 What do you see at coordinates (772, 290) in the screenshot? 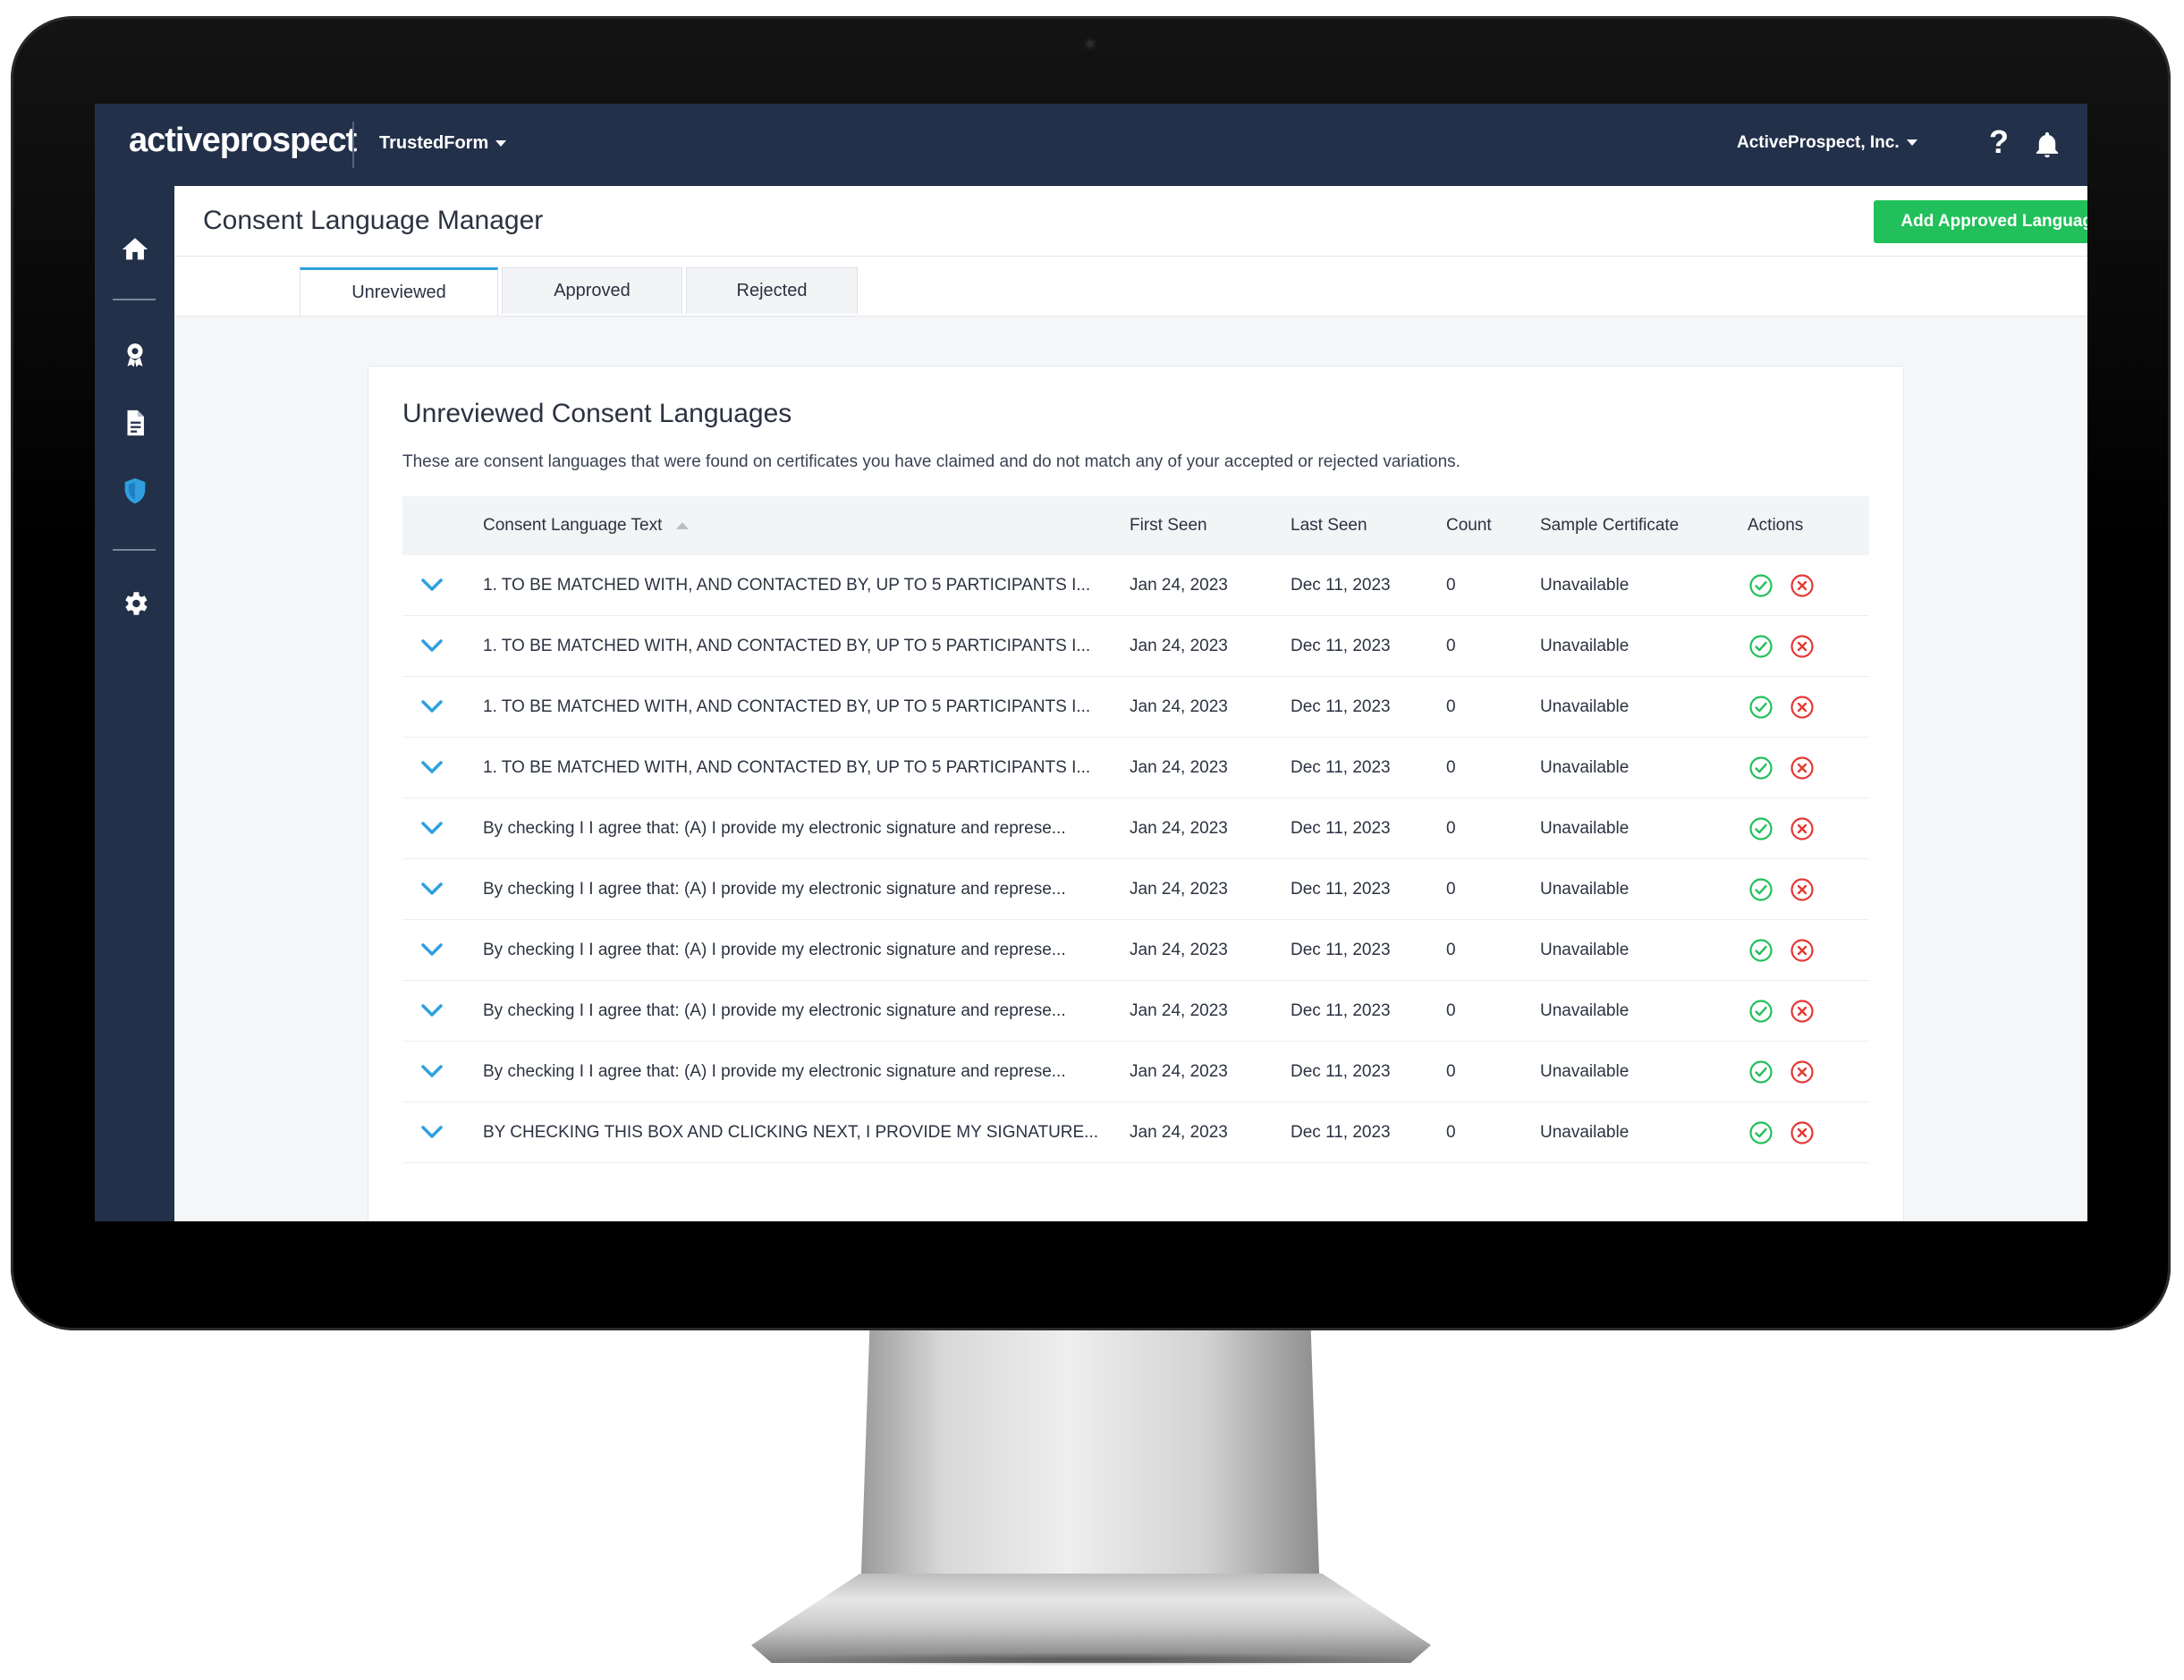
I see `tab-rejected: Rejected` at bounding box center [772, 290].